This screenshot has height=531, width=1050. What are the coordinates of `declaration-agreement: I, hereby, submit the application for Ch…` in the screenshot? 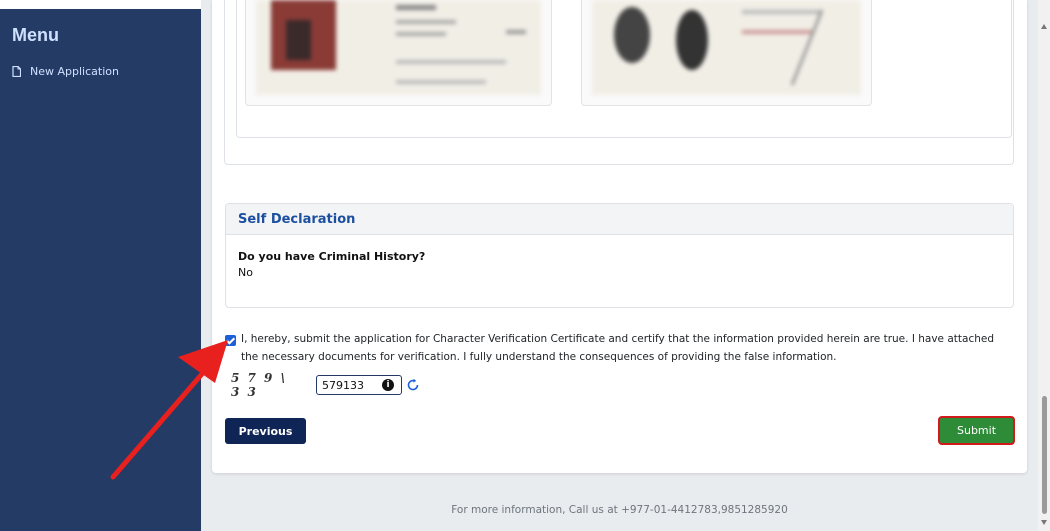 It's located at (615, 349).